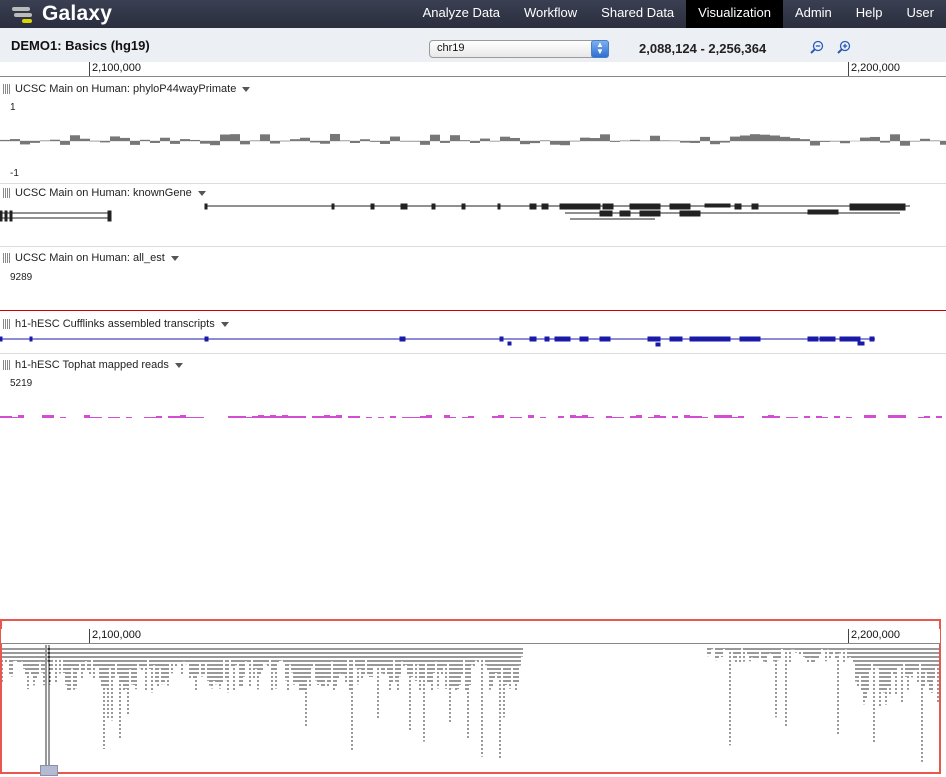 Image resolution: width=946 pixels, height=777 pixels. What do you see at coordinates (813, 14) in the screenshot?
I see `nav-admin: Admin` at bounding box center [813, 14].